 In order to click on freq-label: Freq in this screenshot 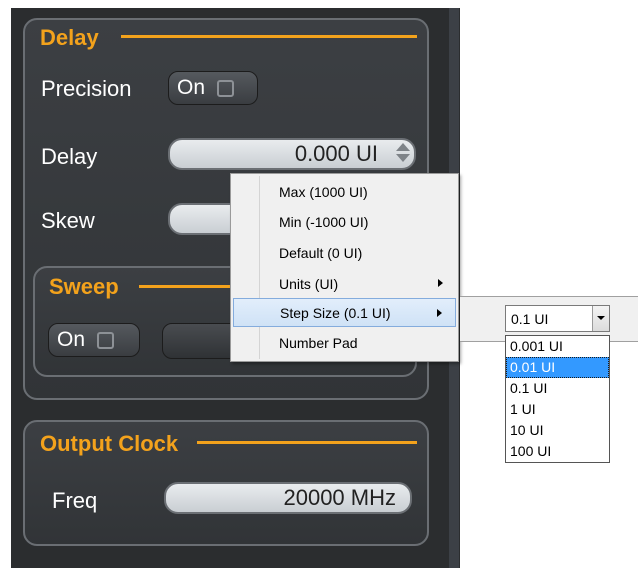, I will do `click(75, 500)`.